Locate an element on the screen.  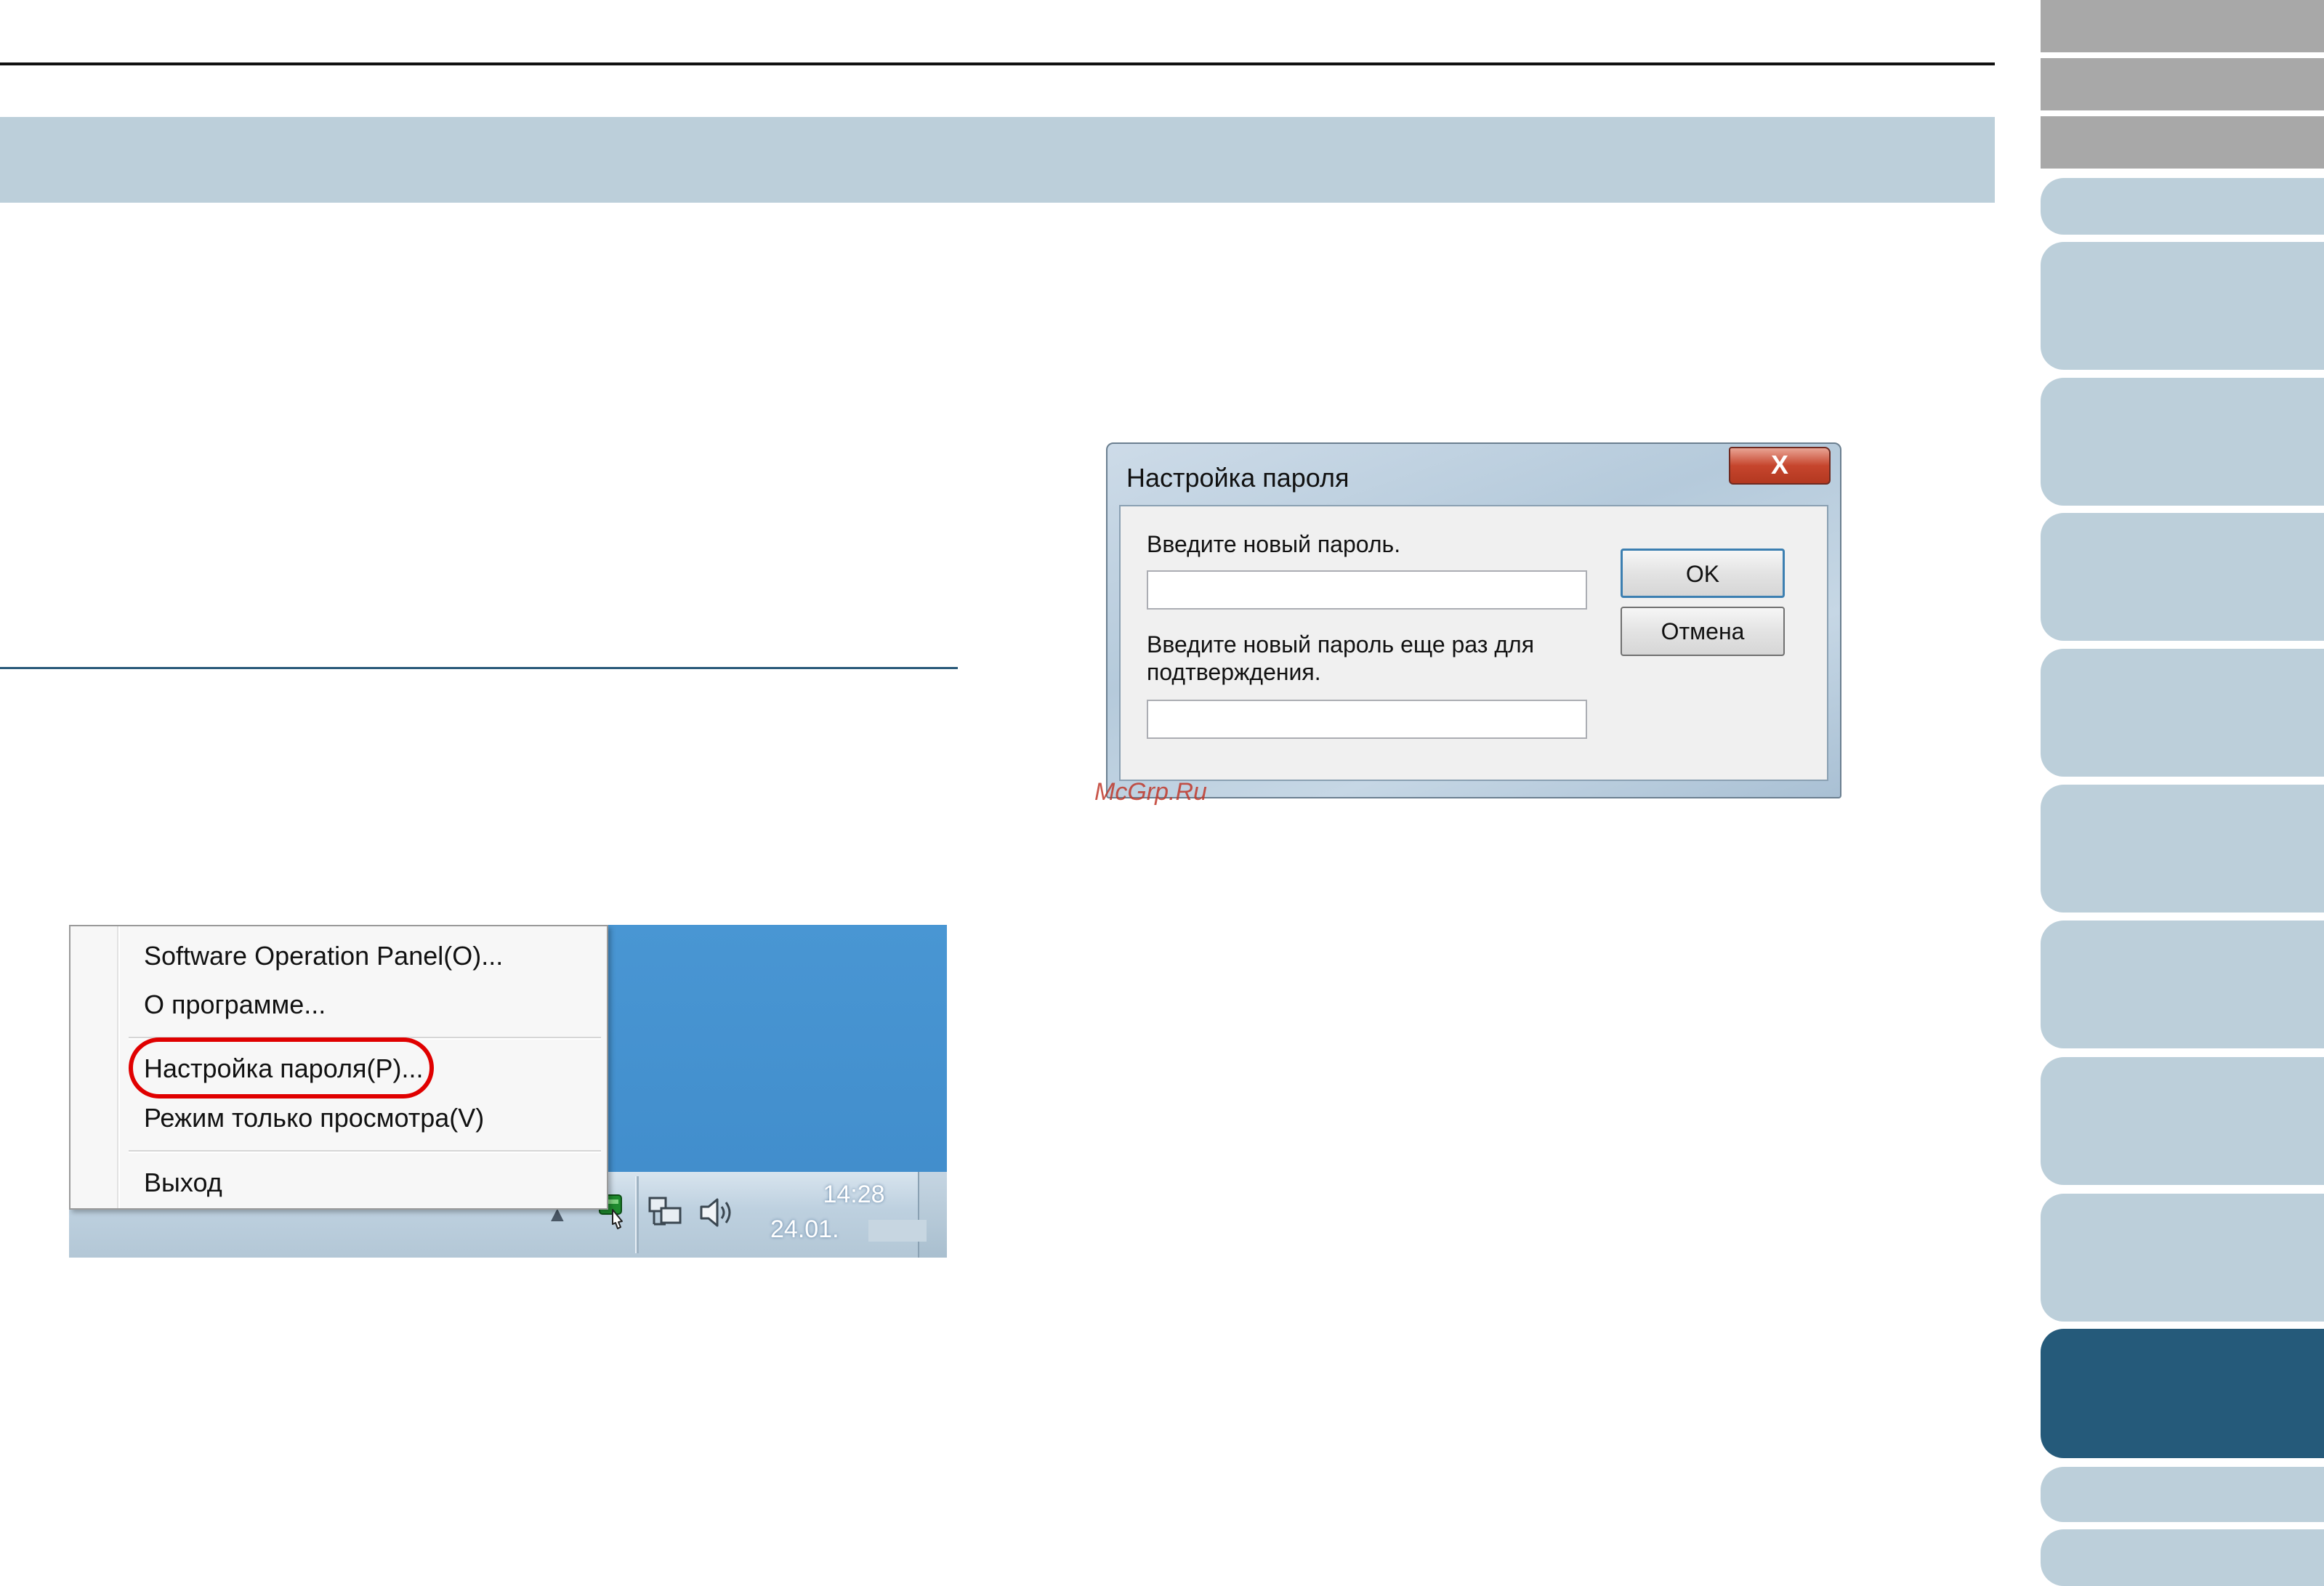
clock-date: 24.01. is located at coordinates (804, 1229).